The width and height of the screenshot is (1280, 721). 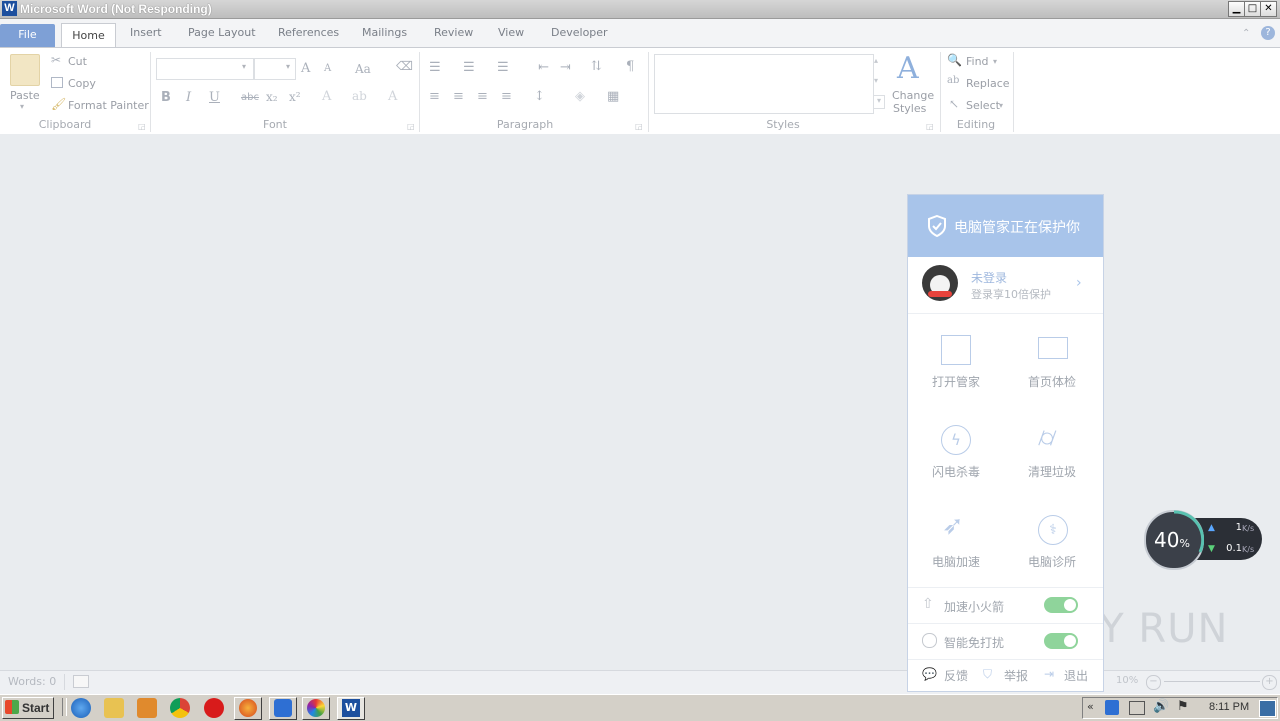 I want to click on cut-button: Cut, so click(x=77, y=61).